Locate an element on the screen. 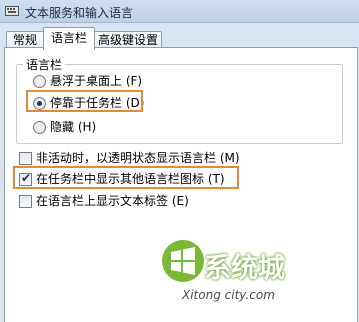 This screenshot has height=322, width=359. tab-strip: 常规 语言栏 高级键设置 is located at coordinates (179, 36).